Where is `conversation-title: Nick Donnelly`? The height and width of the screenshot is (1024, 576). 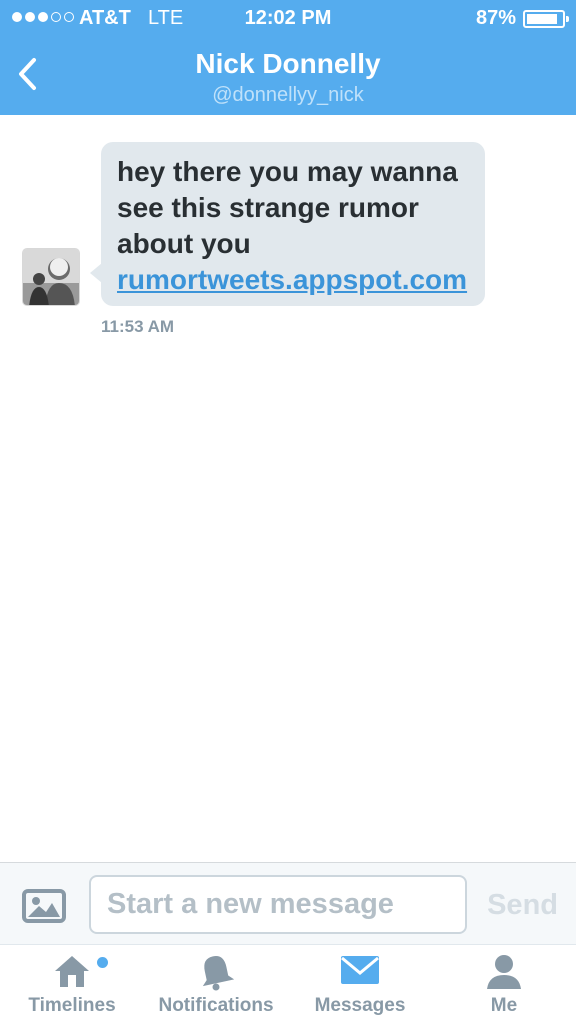
conversation-title: Nick Donnelly is located at coordinates (288, 63).